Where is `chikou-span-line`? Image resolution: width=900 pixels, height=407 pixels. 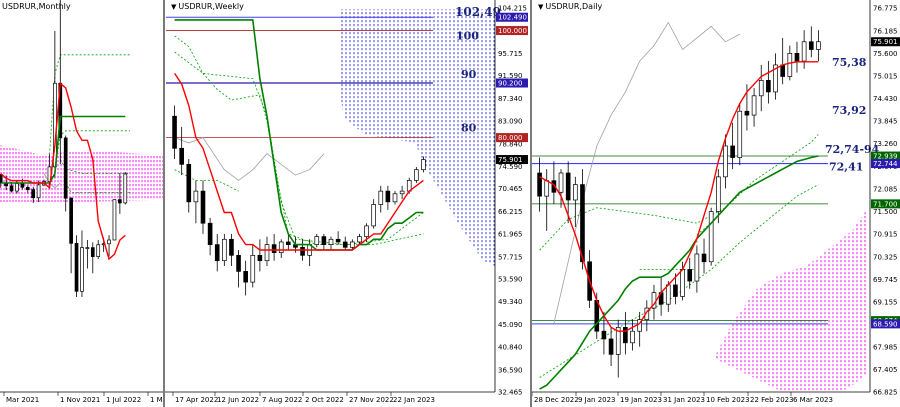
chikou-span-line is located at coordinates (249, 159).